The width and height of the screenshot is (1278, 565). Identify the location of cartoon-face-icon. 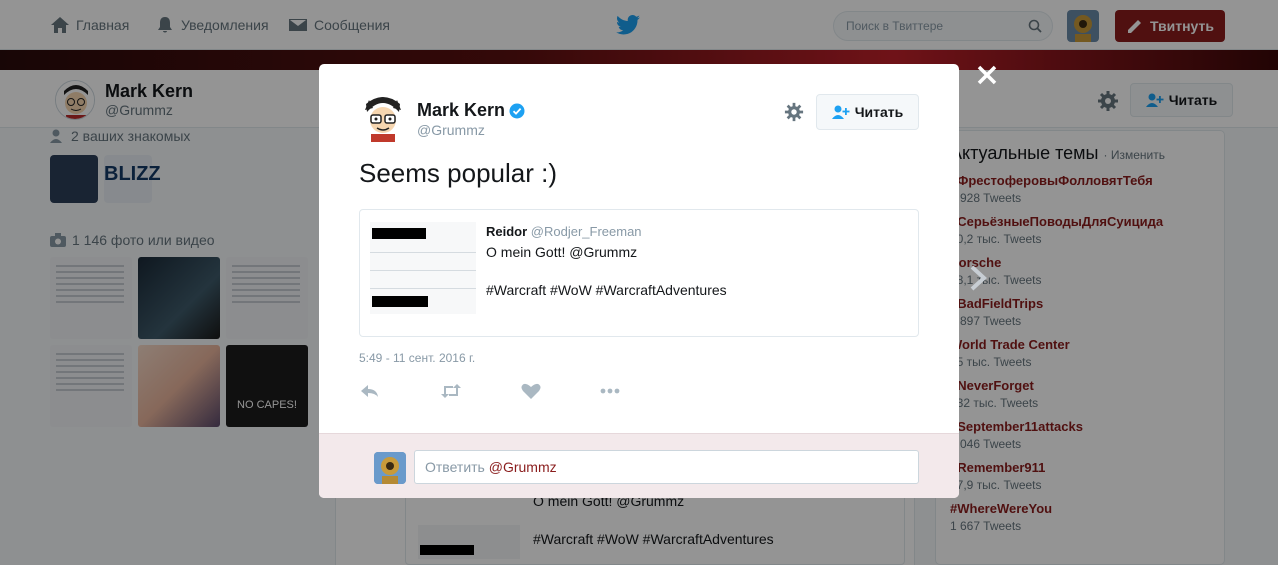
(383, 118).